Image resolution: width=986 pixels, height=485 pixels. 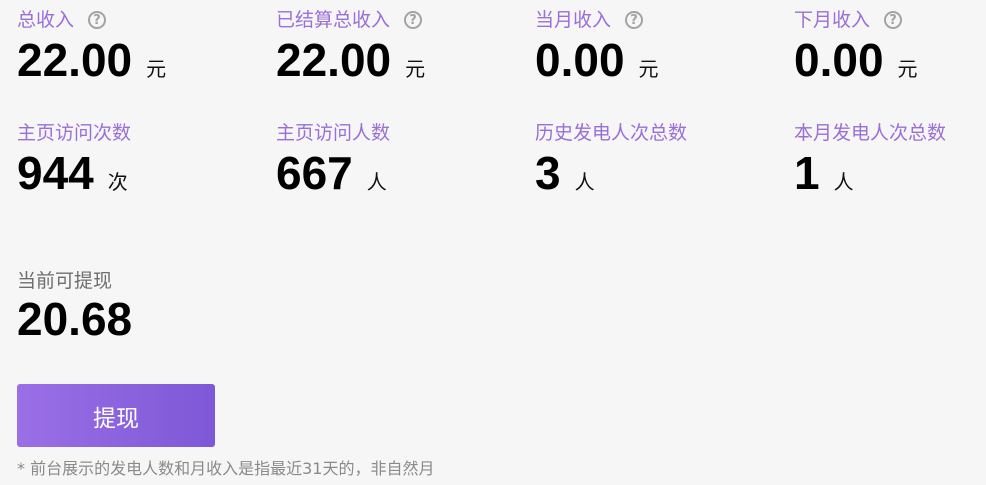 I want to click on stat-value-row: 944 次, so click(x=137, y=173).